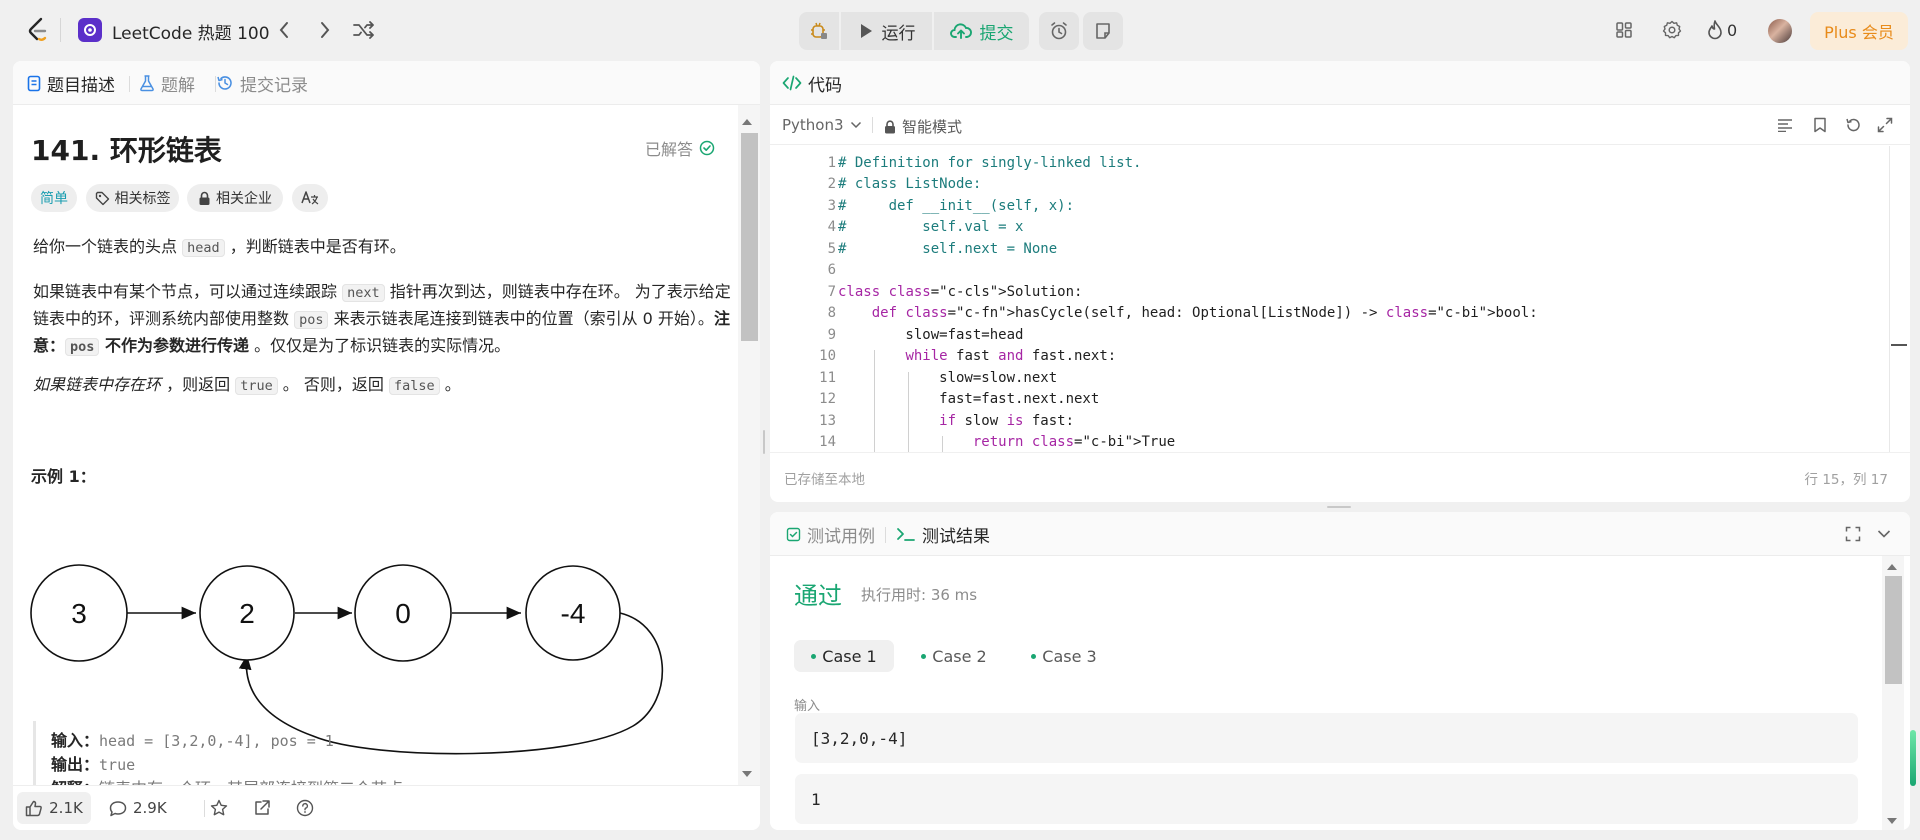 The image size is (1920, 840). Describe the element at coordinates (1846, 480) in the screenshot. I see `cursor-position: 行 15，列 17` at that location.